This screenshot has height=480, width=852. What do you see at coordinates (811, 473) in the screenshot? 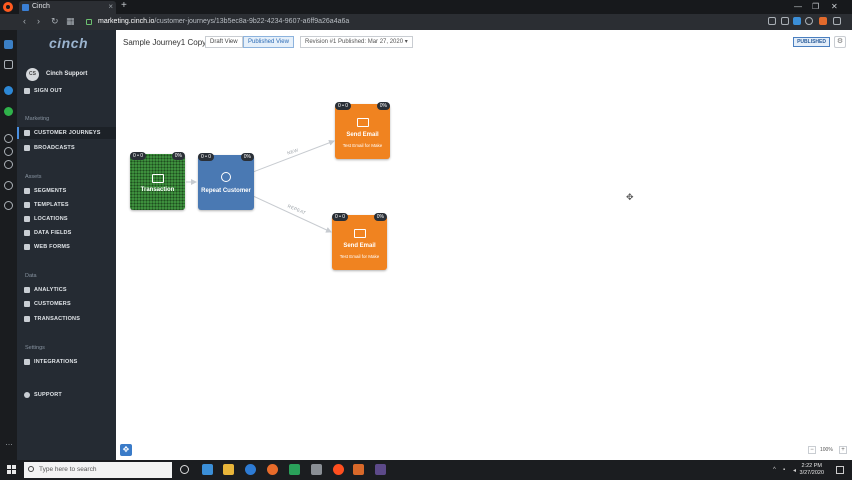
I see `clock-date: 3/27/2020` at bounding box center [811, 473].